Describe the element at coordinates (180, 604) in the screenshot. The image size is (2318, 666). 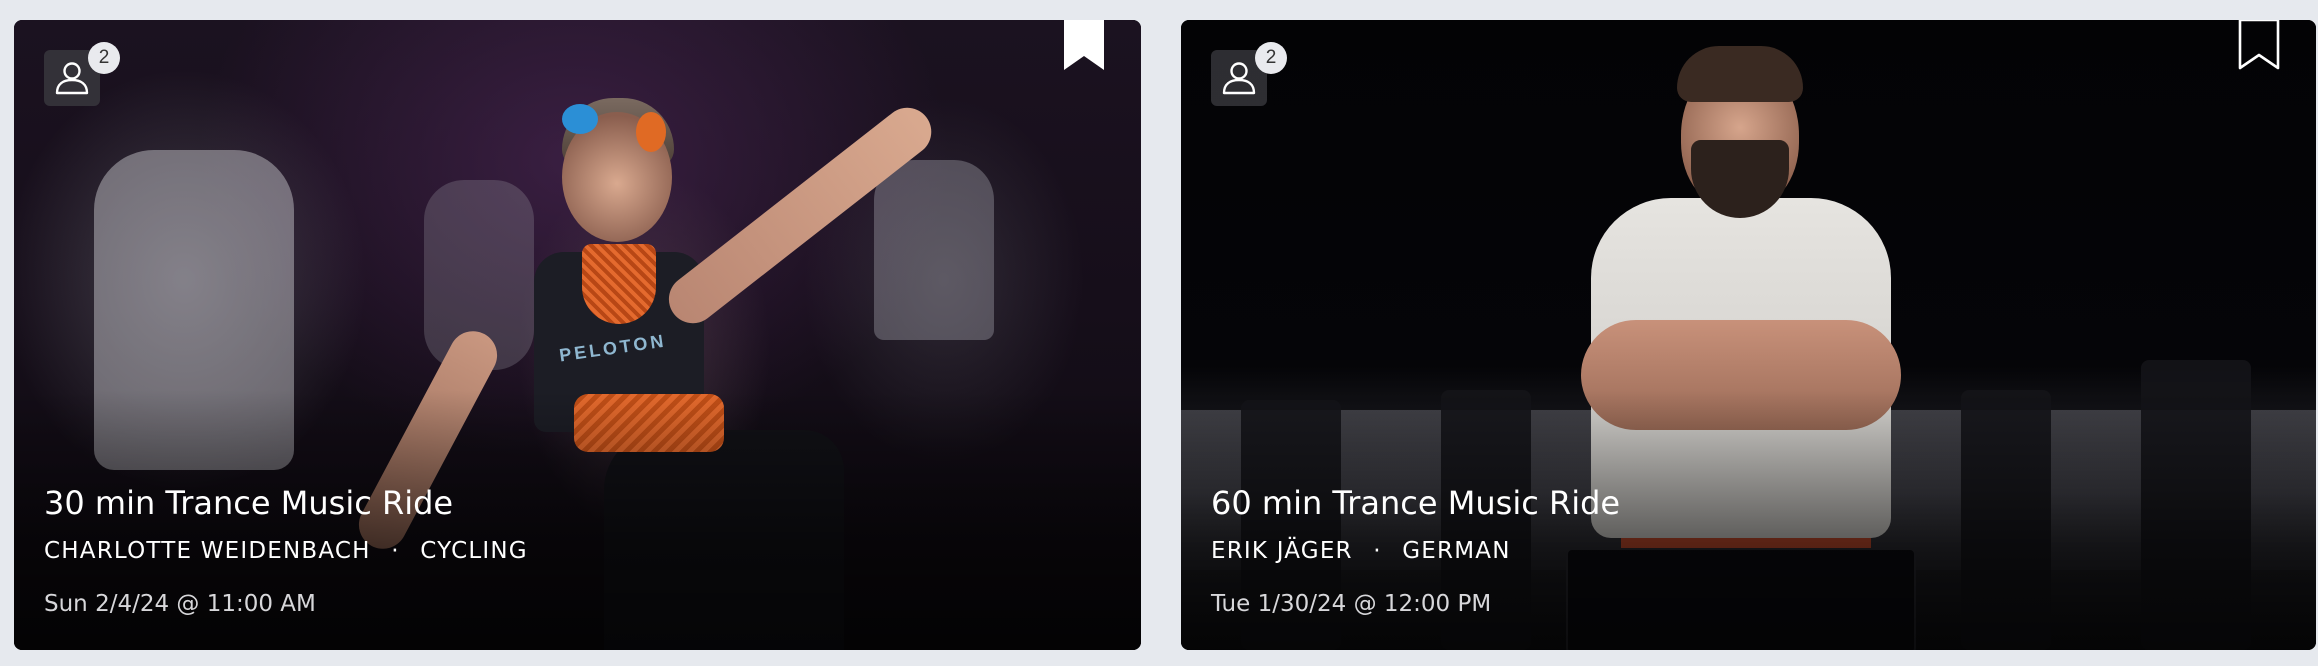
I see `class-date: Sun 2/4/24 @ 11:00 AM` at that location.